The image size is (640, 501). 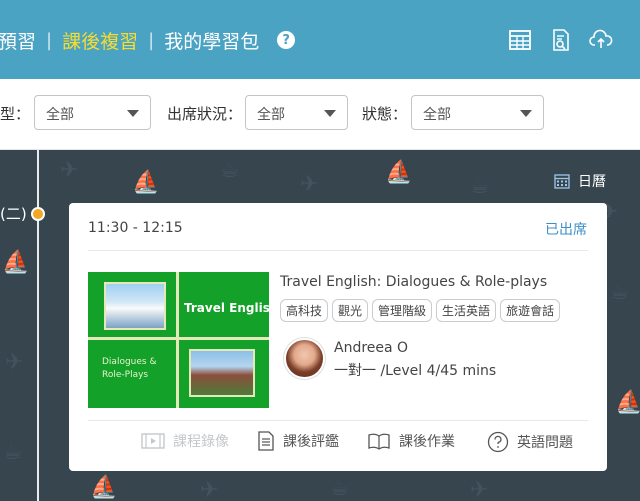 I want to click on header-tabs: 預習 | 課後複習 | 我的學習包 ?, so click(x=148, y=40).